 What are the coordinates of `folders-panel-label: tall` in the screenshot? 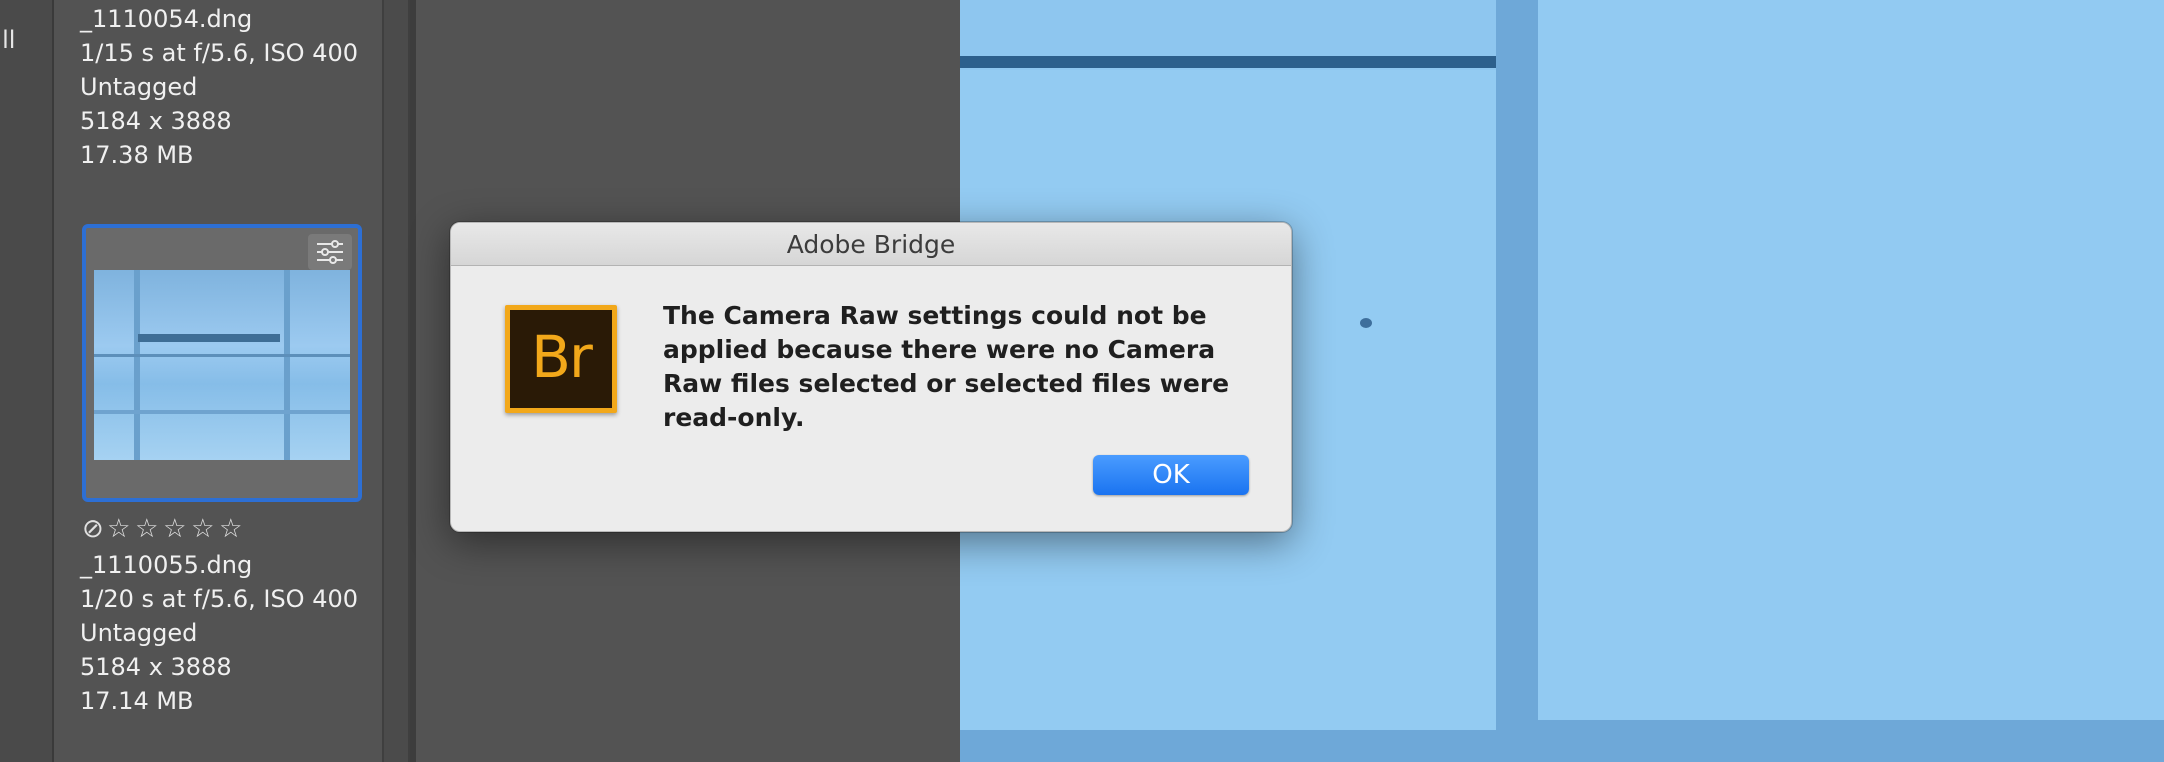 It's located at (8, 40).